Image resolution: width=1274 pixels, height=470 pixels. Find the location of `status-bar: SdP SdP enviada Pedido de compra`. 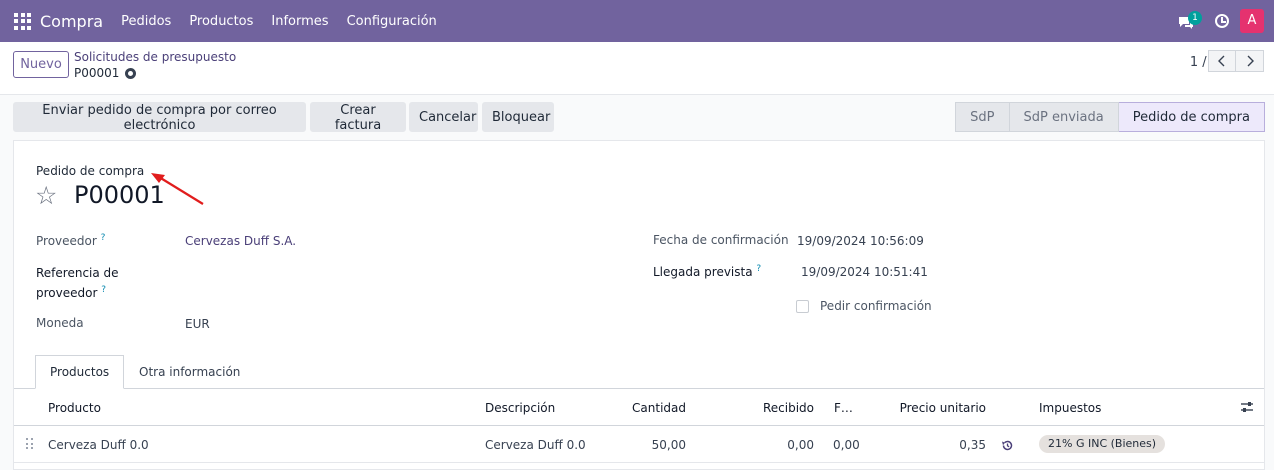

status-bar: SdP SdP enviada Pedido de compra is located at coordinates (1110, 117).